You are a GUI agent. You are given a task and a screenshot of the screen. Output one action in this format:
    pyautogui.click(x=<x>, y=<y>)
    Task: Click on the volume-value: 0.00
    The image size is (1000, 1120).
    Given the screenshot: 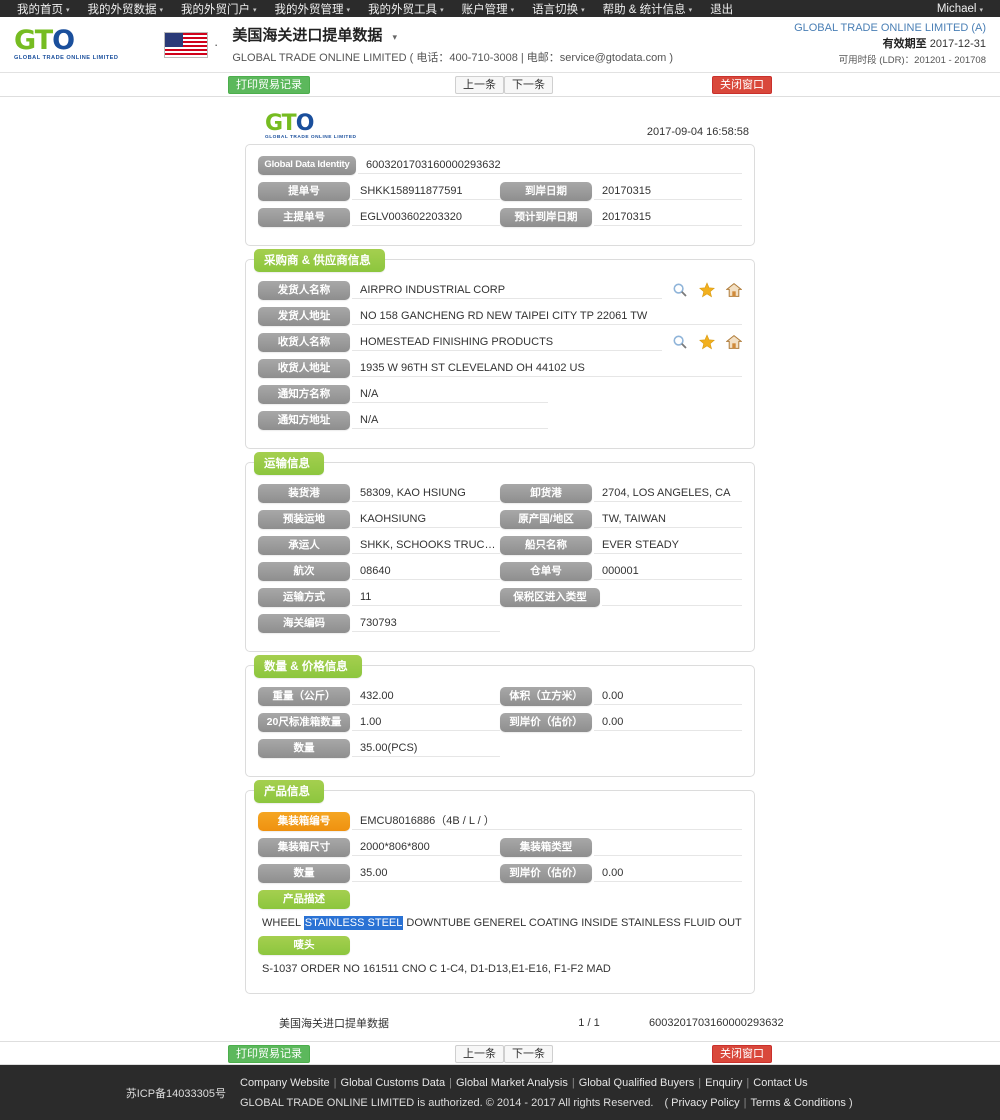 What is the action you would take?
    pyautogui.click(x=668, y=696)
    